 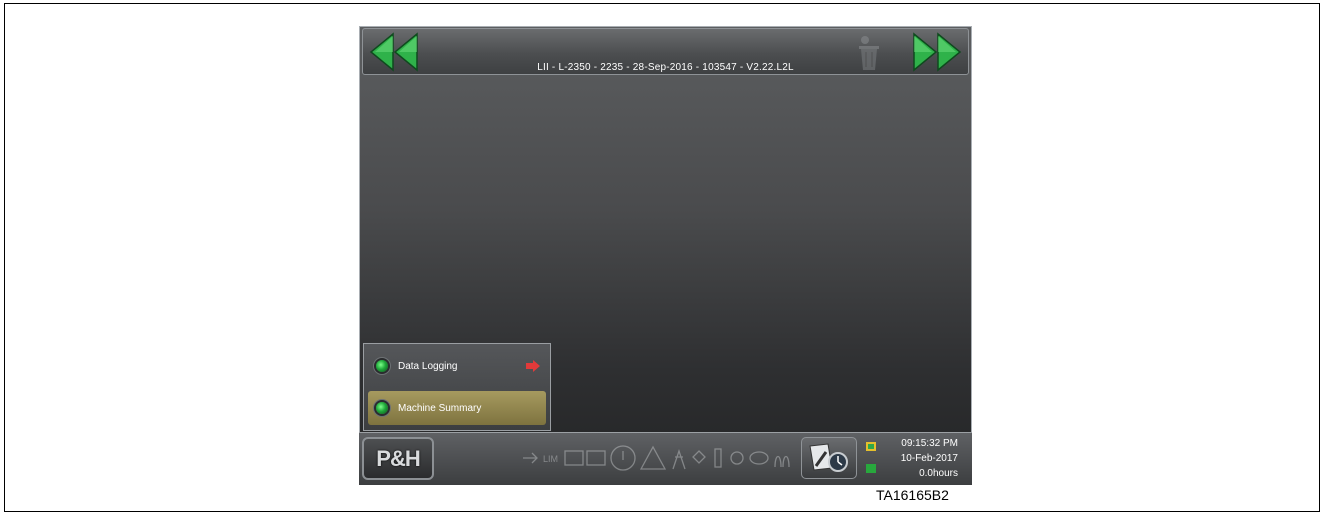 What do you see at coordinates (869, 53) in the screenshot?
I see `trash-icon` at bounding box center [869, 53].